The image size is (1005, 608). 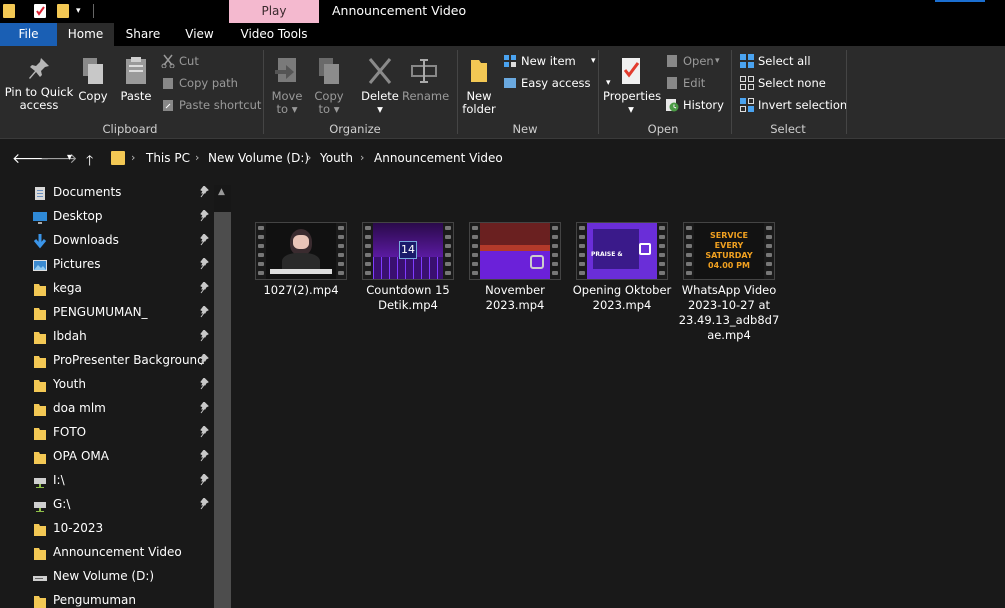 What do you see at coordinates (301, 290) in the screenshot?
I see `file-name: 1027(2).mp4` at bounding box center [301, 290].